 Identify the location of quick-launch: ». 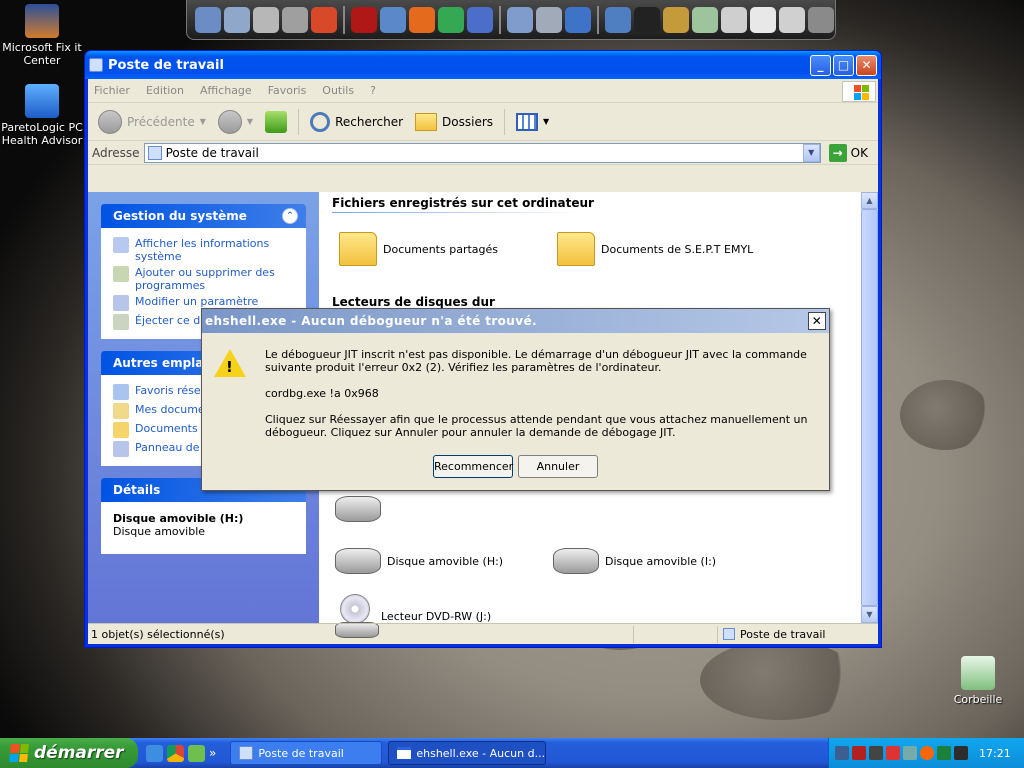
(181, 753).